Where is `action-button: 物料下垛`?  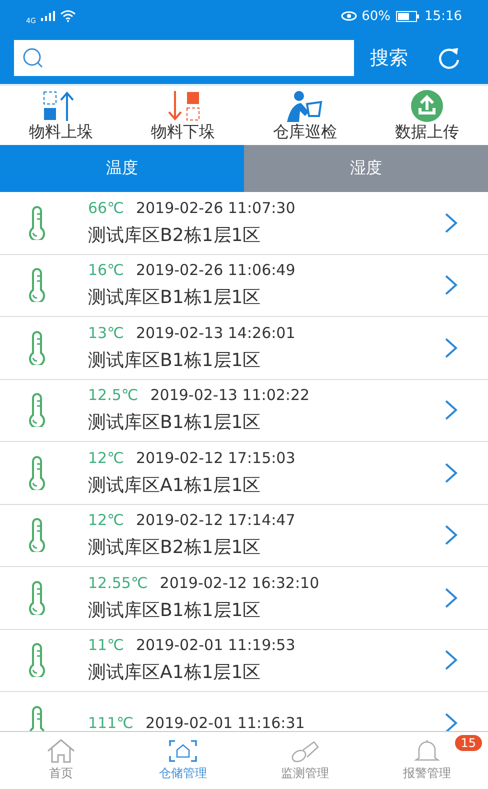
action-button: 物料下垛 is located at coordinates (183, 115).